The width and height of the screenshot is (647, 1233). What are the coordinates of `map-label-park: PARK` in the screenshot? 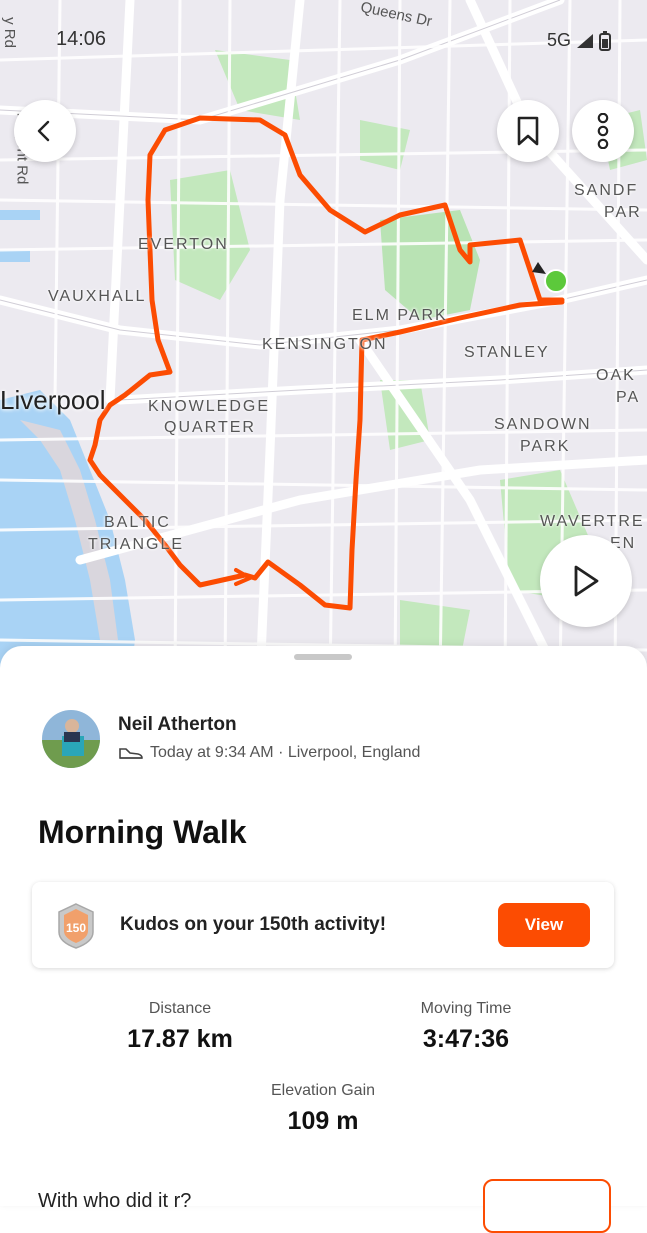 It's located at (545, 446).